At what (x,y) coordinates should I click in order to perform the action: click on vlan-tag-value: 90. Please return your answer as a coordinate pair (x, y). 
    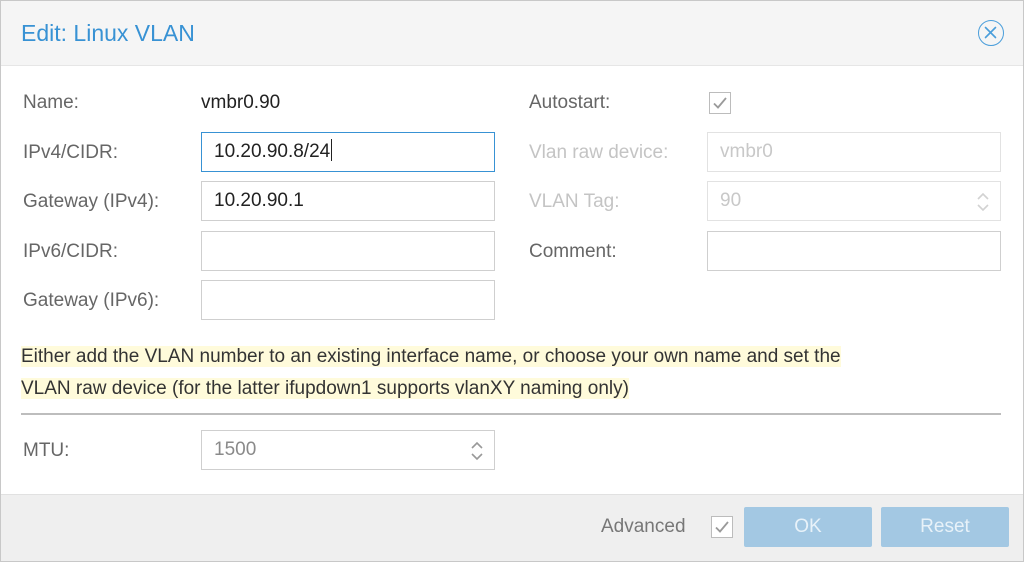
    Looking at the image, I should click on (731, 200).